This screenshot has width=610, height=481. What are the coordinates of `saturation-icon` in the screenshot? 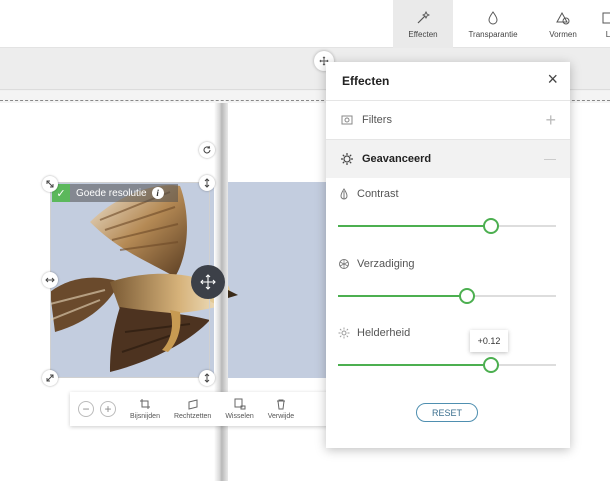 It's located at (344, 264).